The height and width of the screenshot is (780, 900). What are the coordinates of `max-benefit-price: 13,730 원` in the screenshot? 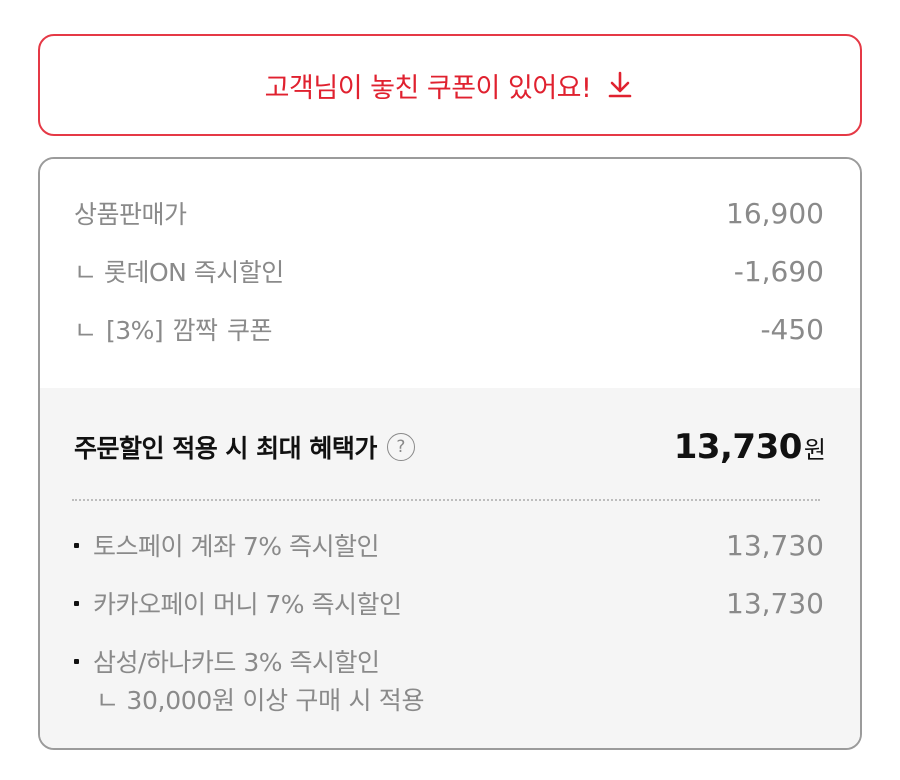 It's located at (750, 447).